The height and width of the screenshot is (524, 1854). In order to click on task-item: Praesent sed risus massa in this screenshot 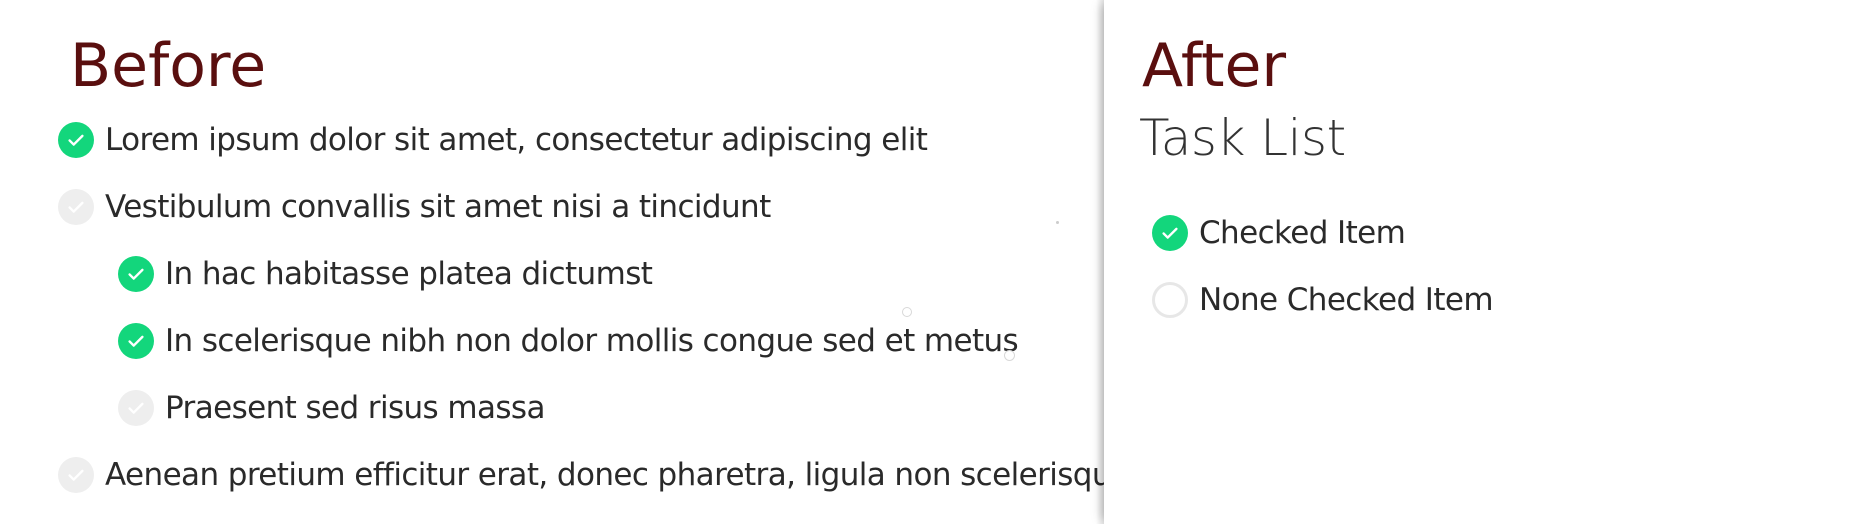, I will do `click(331, 408)`.